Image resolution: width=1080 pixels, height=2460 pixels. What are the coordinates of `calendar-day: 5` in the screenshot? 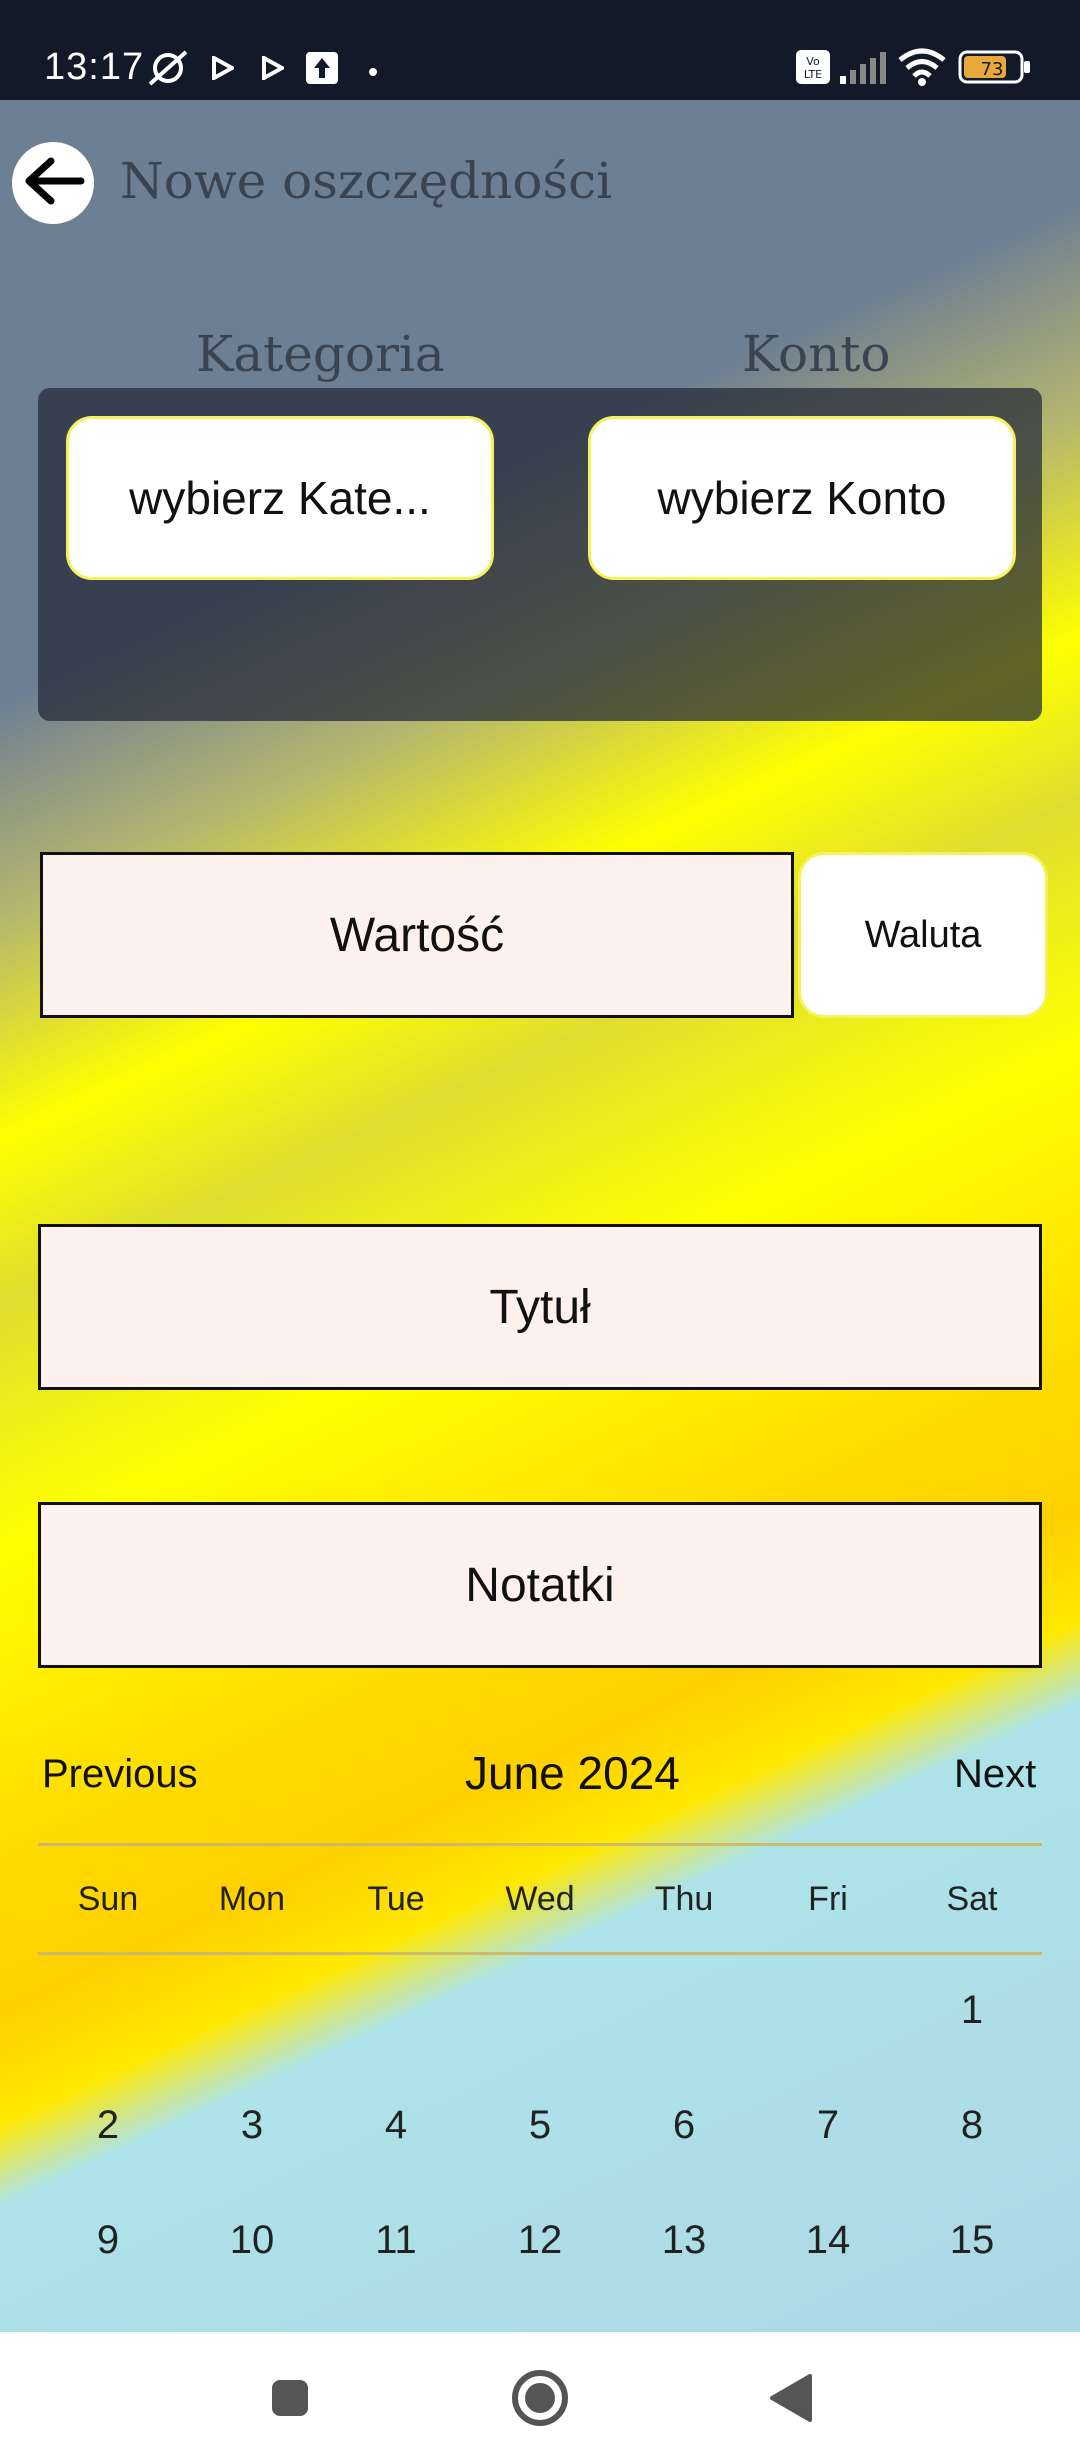 It's located at (540, 2125).